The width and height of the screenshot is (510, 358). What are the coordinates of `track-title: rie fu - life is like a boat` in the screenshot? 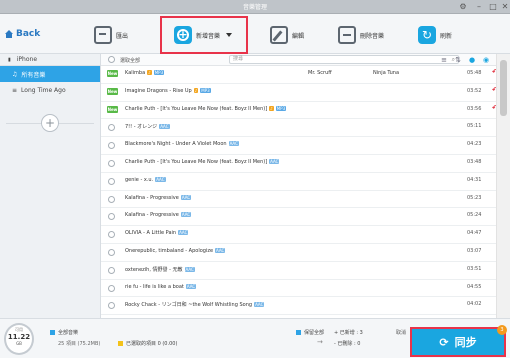 It's located at (154, 286).